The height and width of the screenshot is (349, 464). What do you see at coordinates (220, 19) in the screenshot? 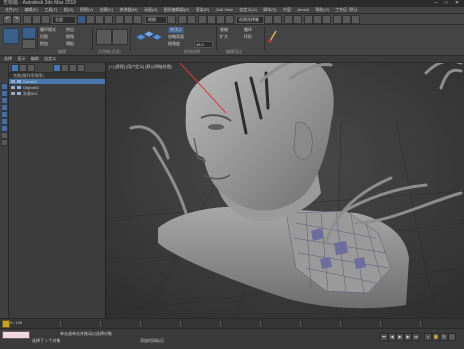
I see `percent-snap-icon` at bounding box center [220, 19].